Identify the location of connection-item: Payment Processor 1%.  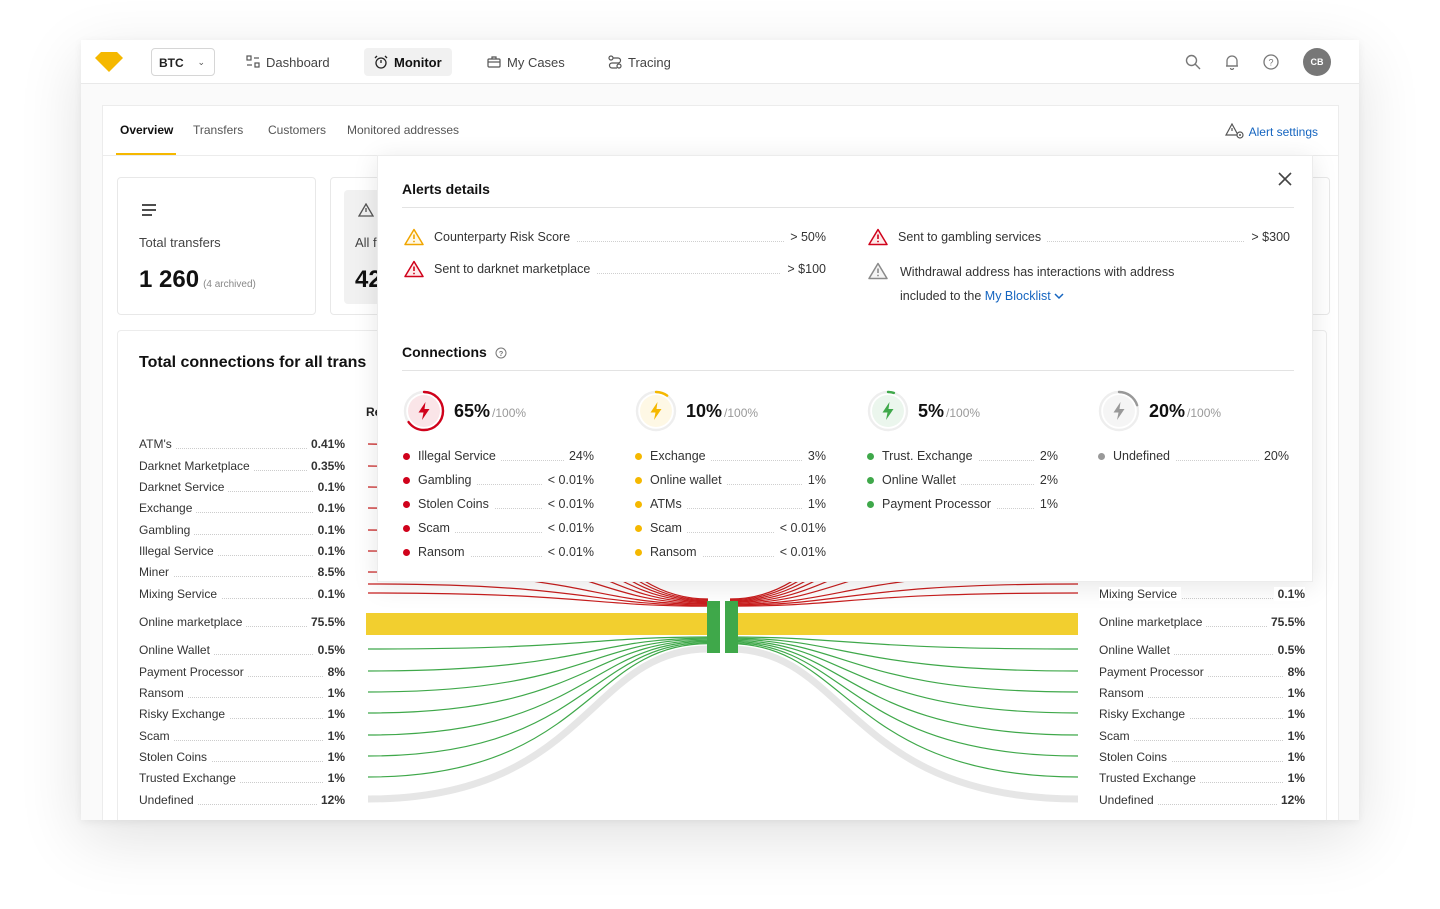
(962, 505).